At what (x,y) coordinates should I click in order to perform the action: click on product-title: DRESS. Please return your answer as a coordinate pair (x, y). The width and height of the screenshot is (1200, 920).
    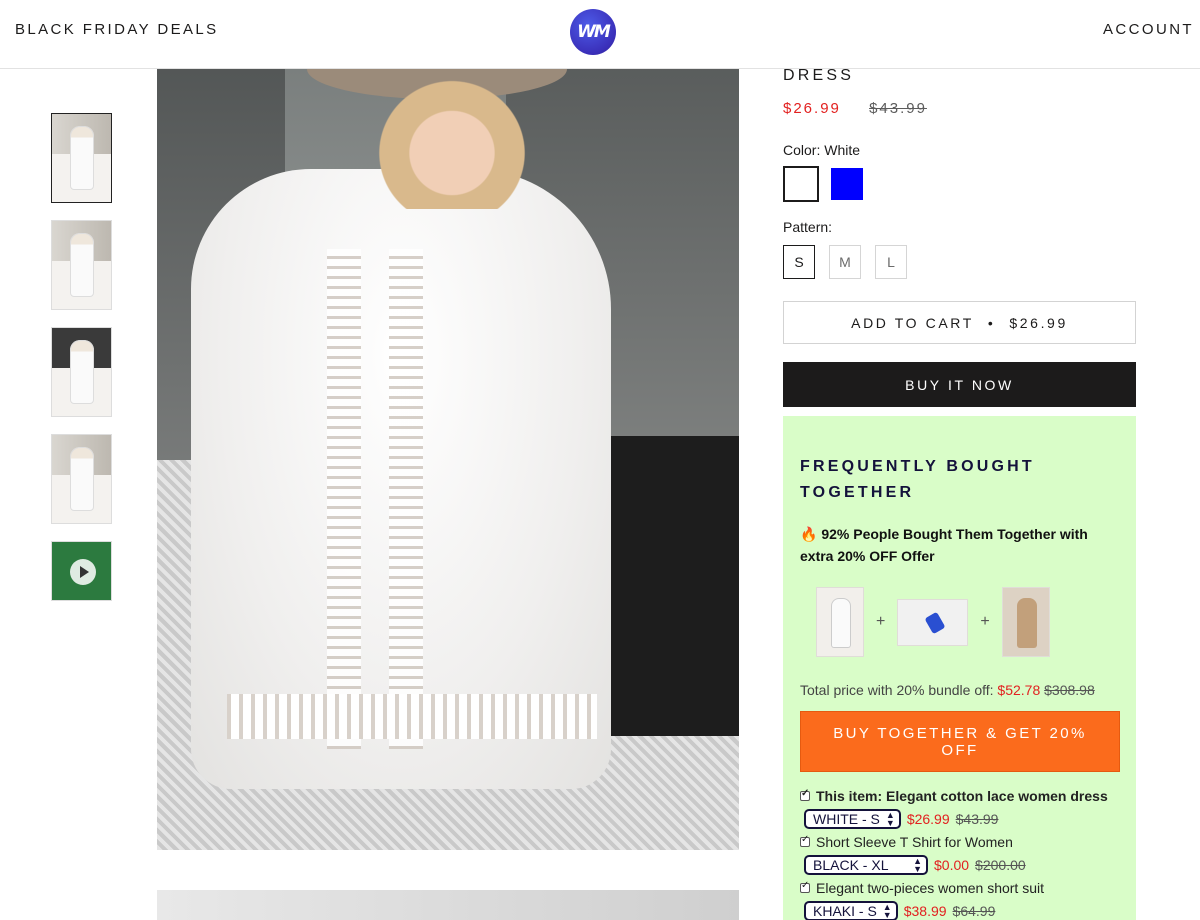
    Looking at the image, I should click on (819, 75).